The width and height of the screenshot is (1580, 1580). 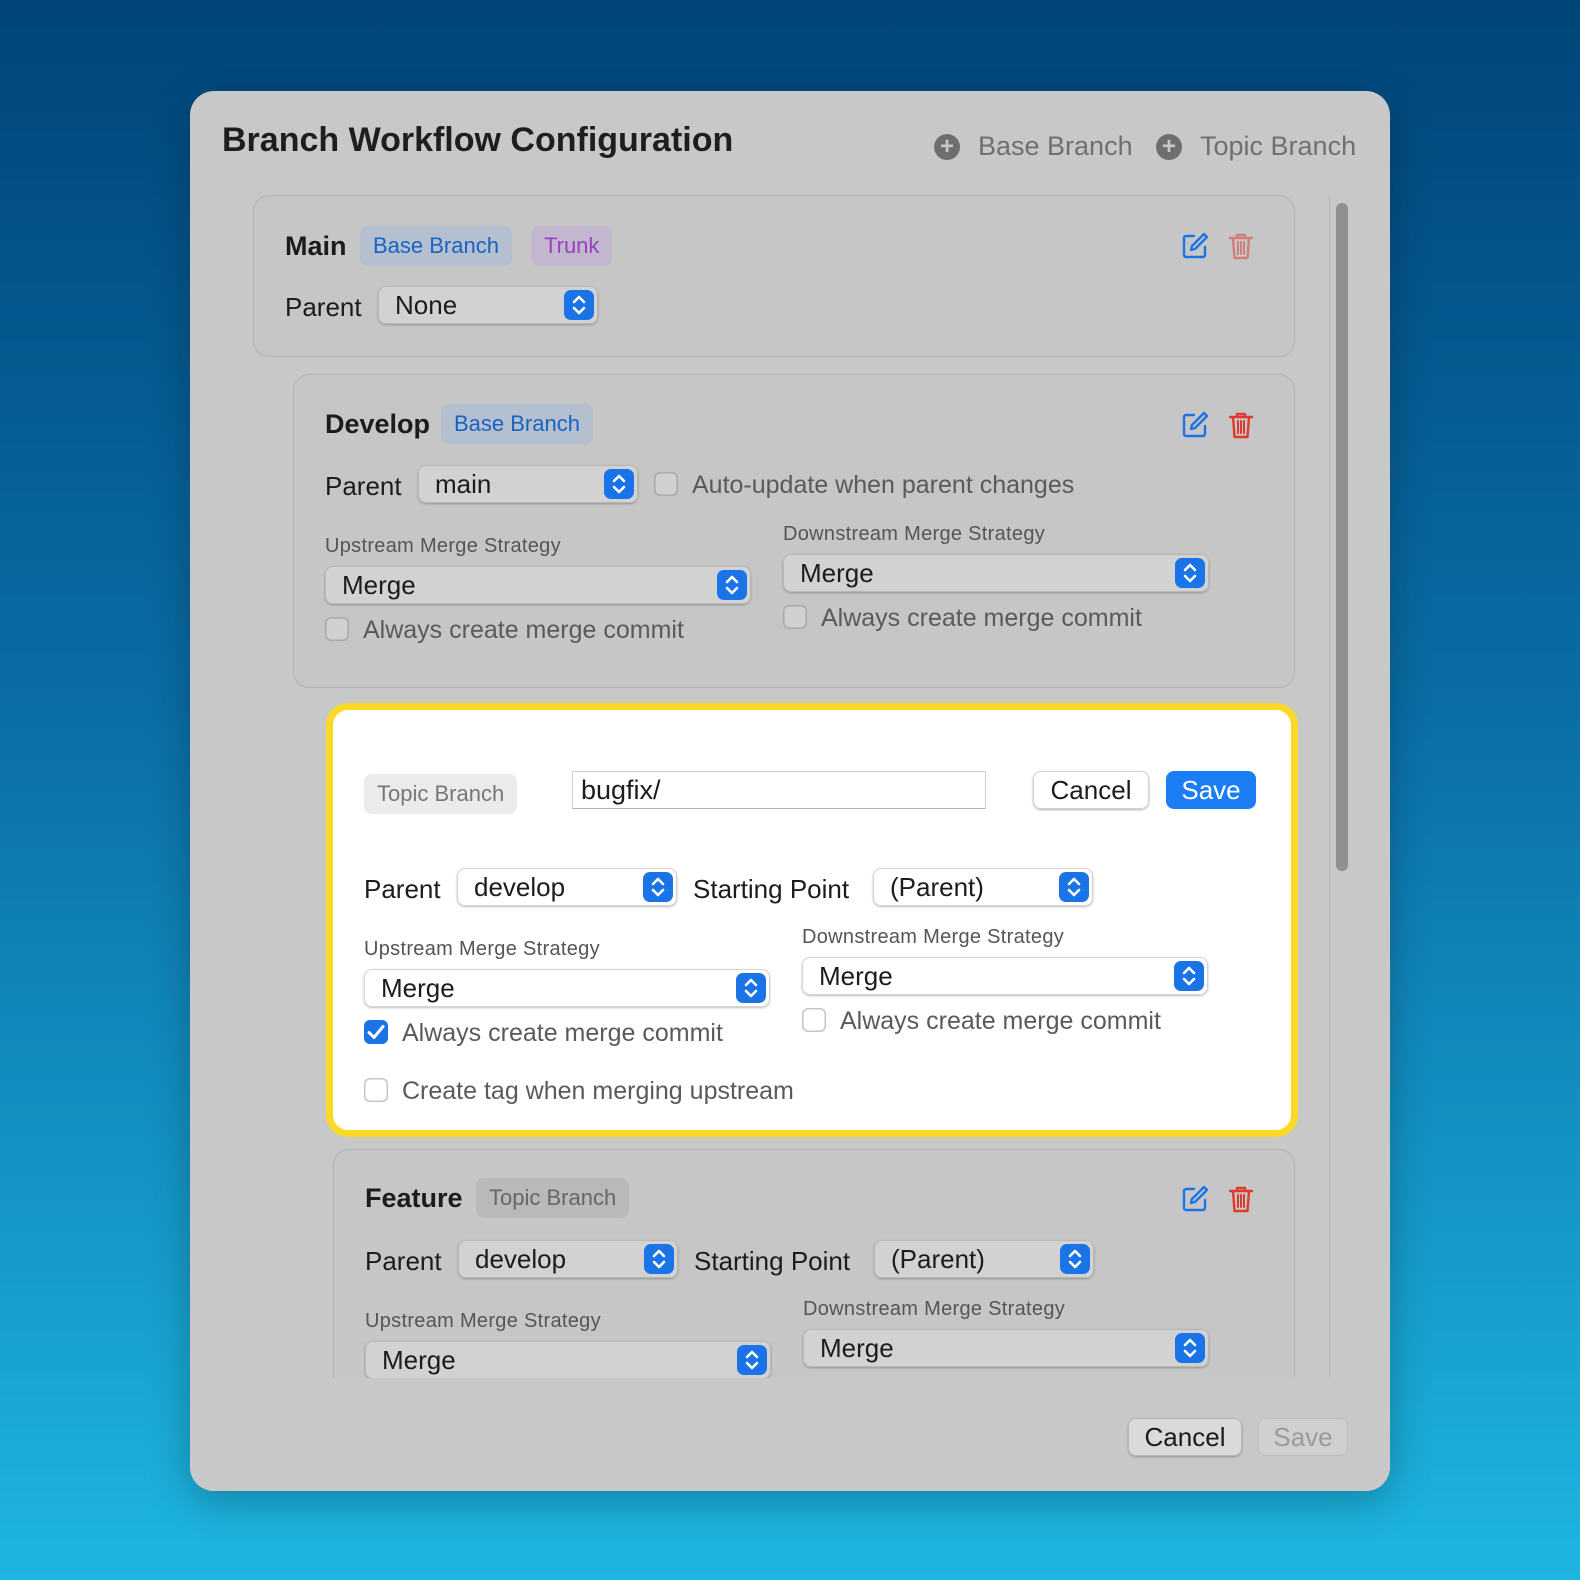 I want to click on branch-name: Main, so click(x=316, y=246).